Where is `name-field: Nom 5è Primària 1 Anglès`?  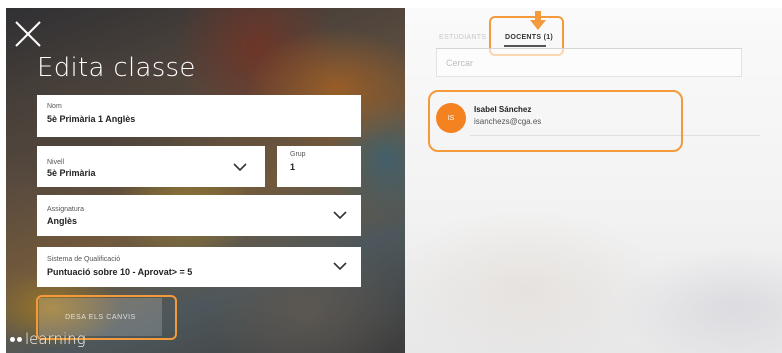 name-field: Nom 5è Primària 1 Anglès is located at coordinates (199, 116).